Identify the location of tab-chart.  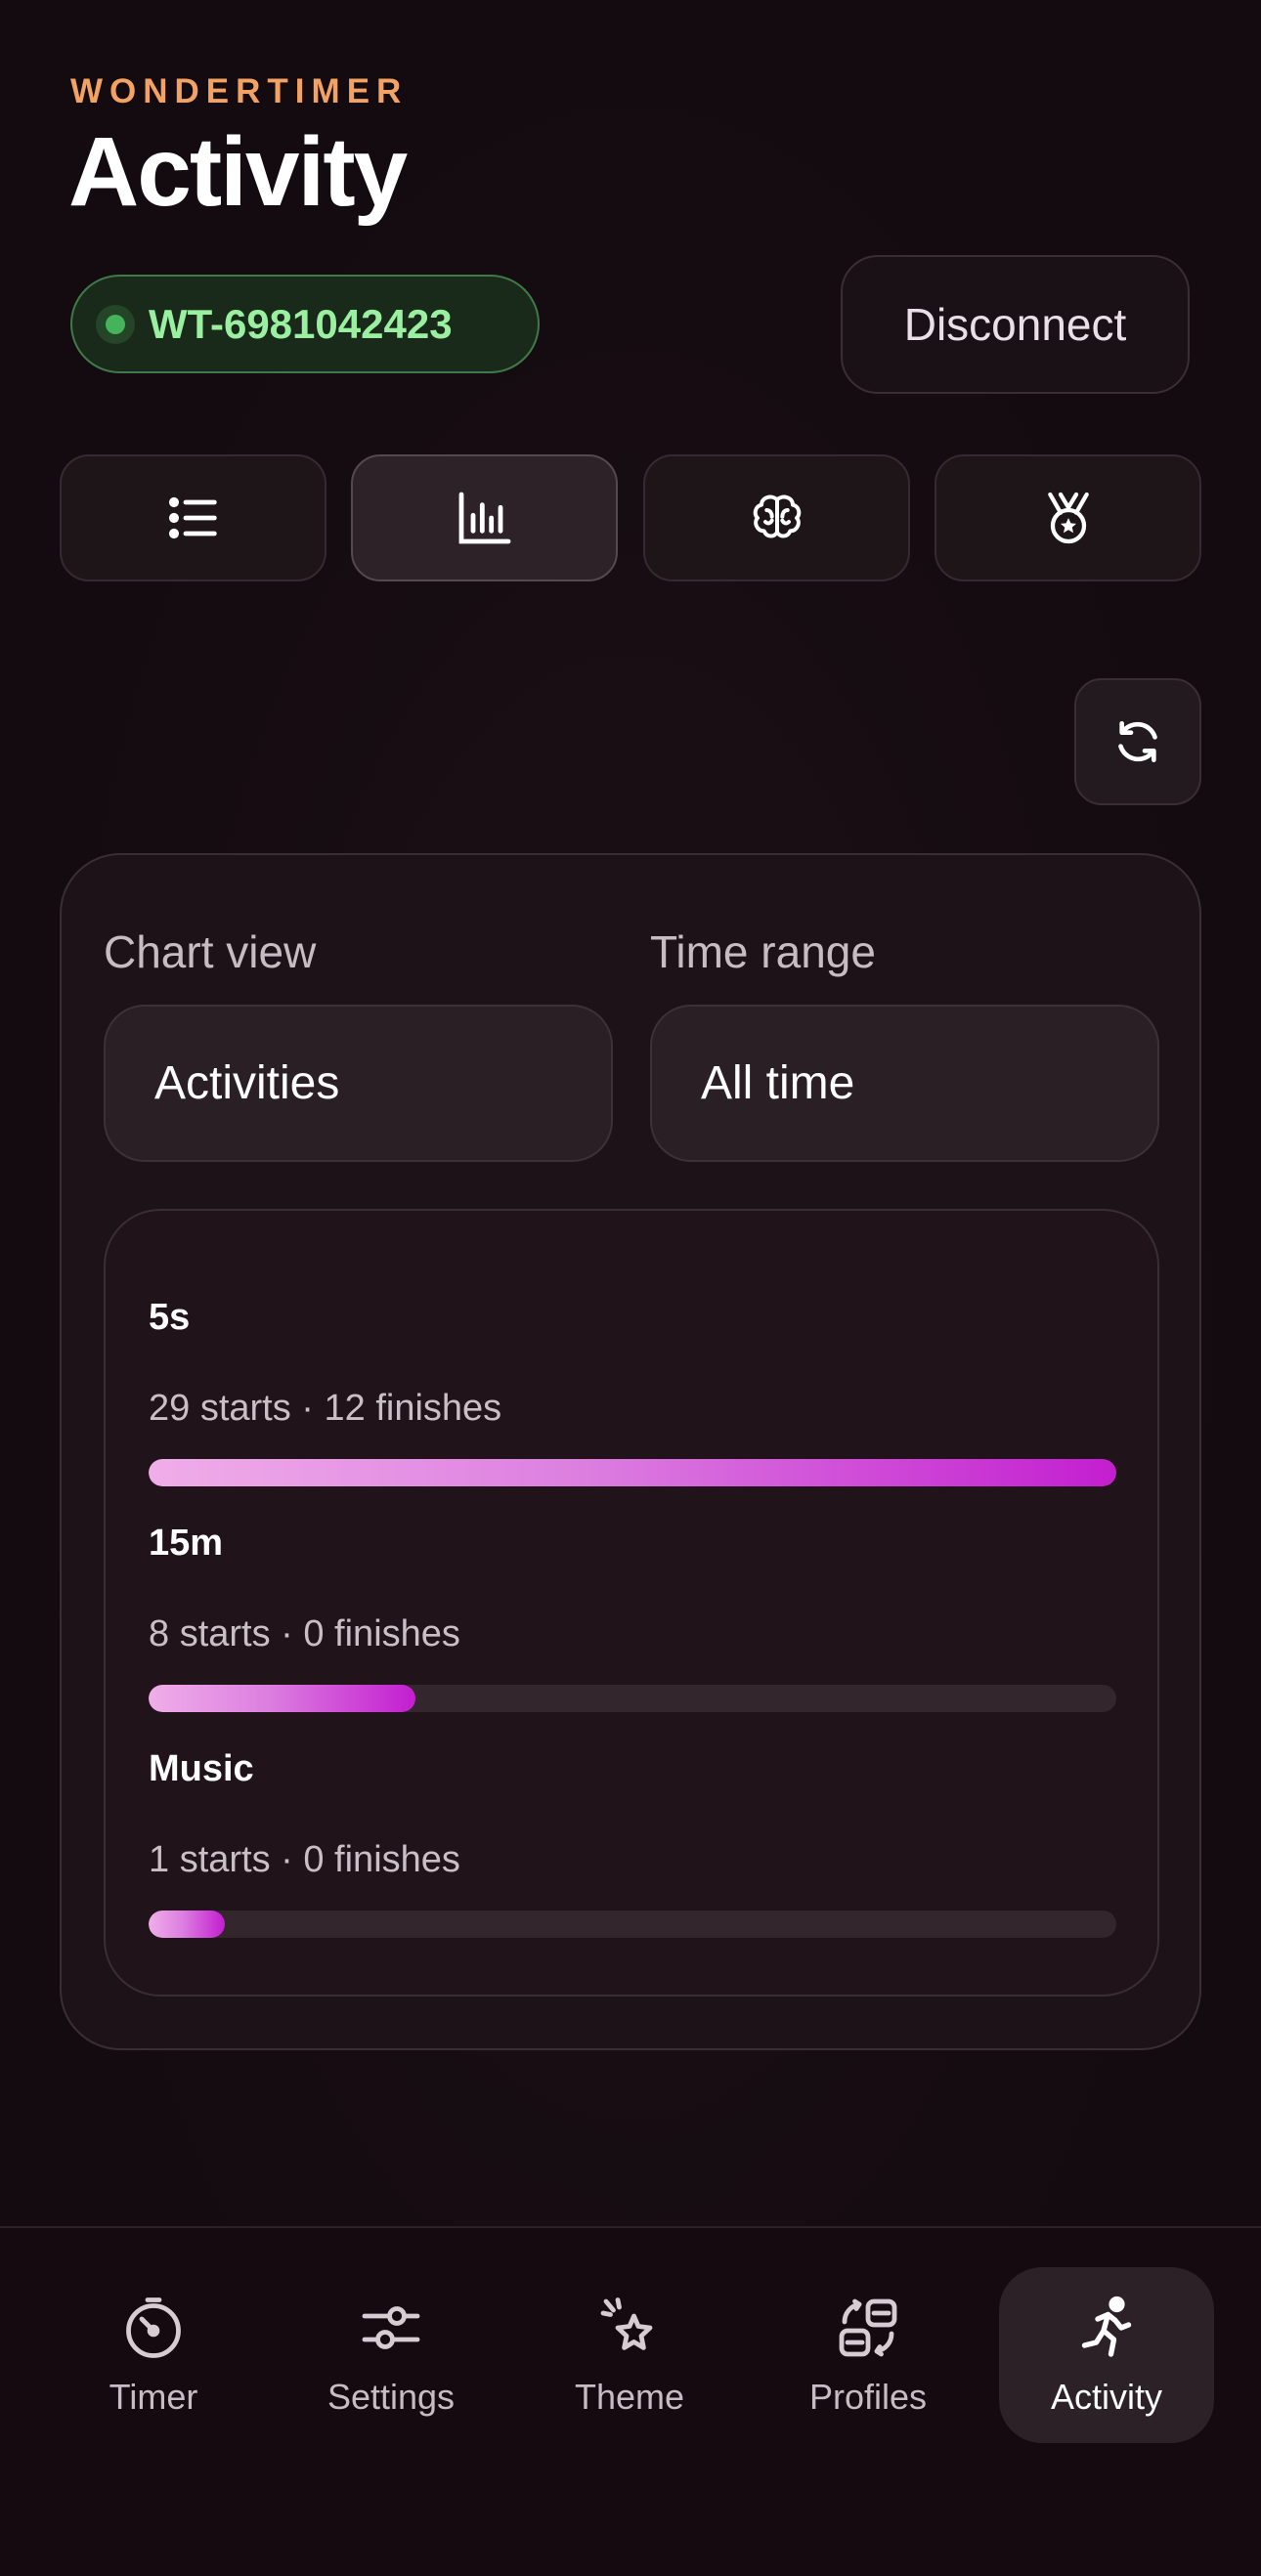
(484, 517).